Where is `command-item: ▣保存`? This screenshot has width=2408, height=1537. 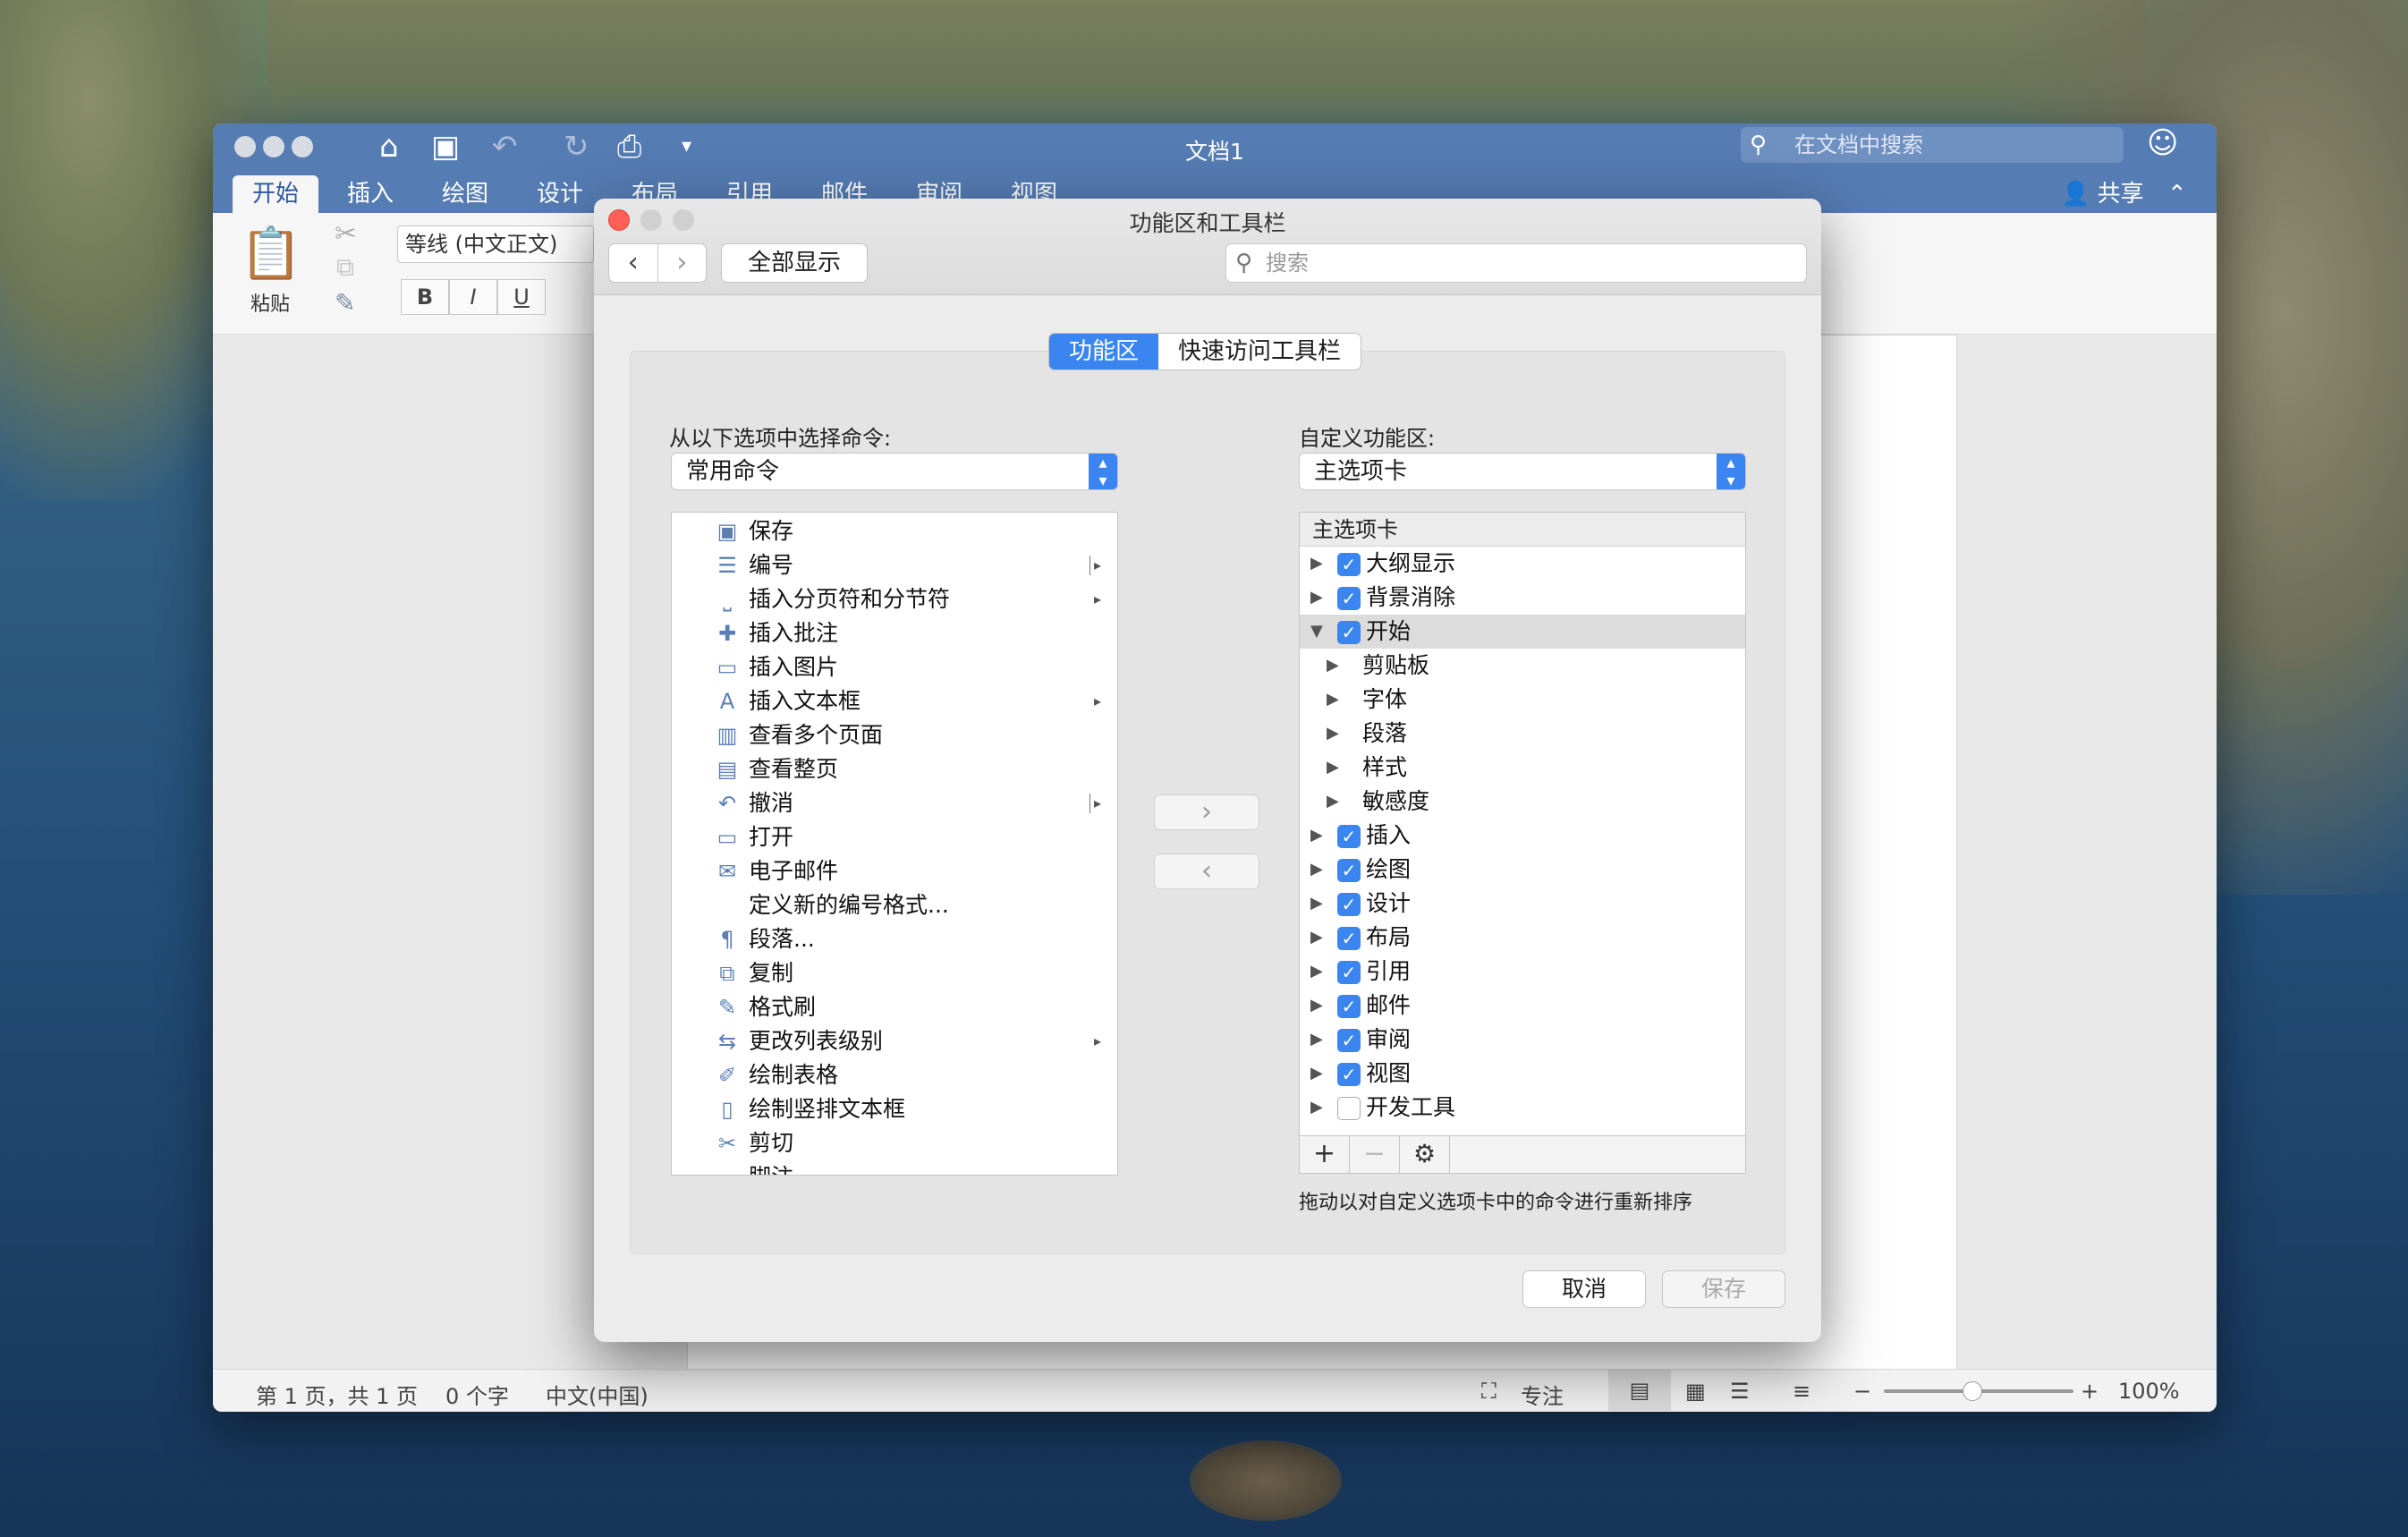 command-item: ▣保存 is located at coordinates (895, 531).